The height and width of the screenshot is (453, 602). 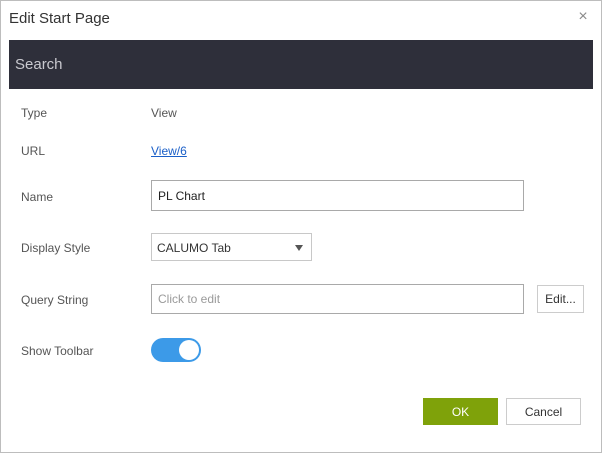 I want to click on search-input, so click(x=301, y=64).